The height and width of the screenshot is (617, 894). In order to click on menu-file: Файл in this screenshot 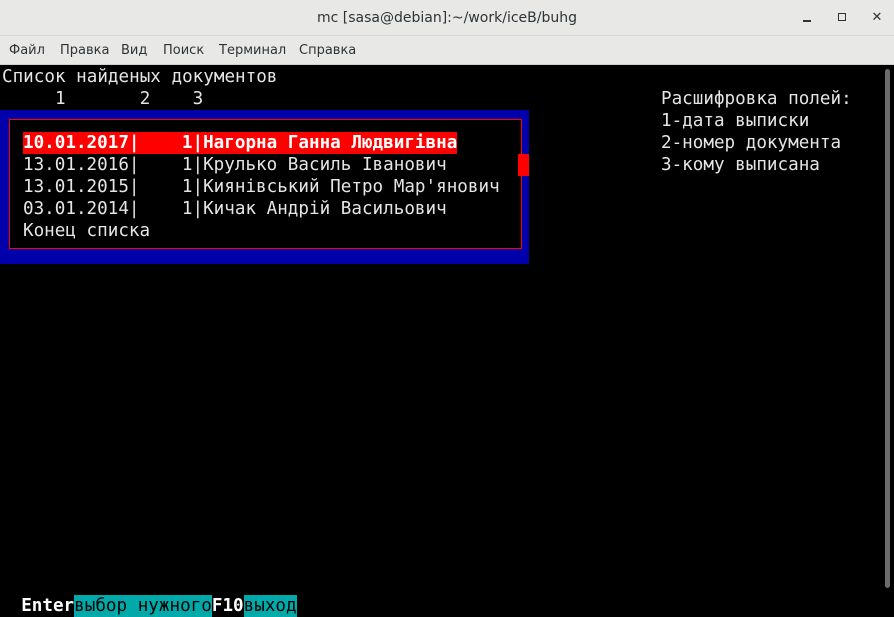, I will do `click(27, 50)`.